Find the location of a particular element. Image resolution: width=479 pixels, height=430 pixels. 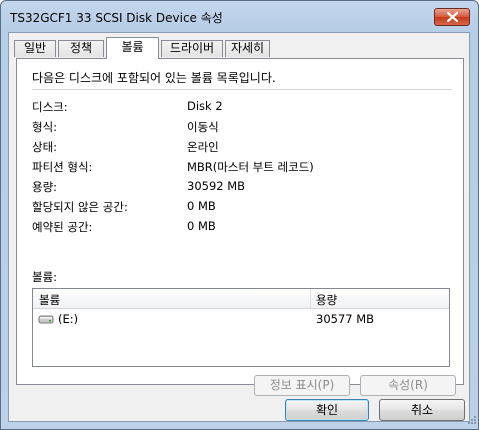

property-label-status: 상태: is located at coordinates (45, 147).